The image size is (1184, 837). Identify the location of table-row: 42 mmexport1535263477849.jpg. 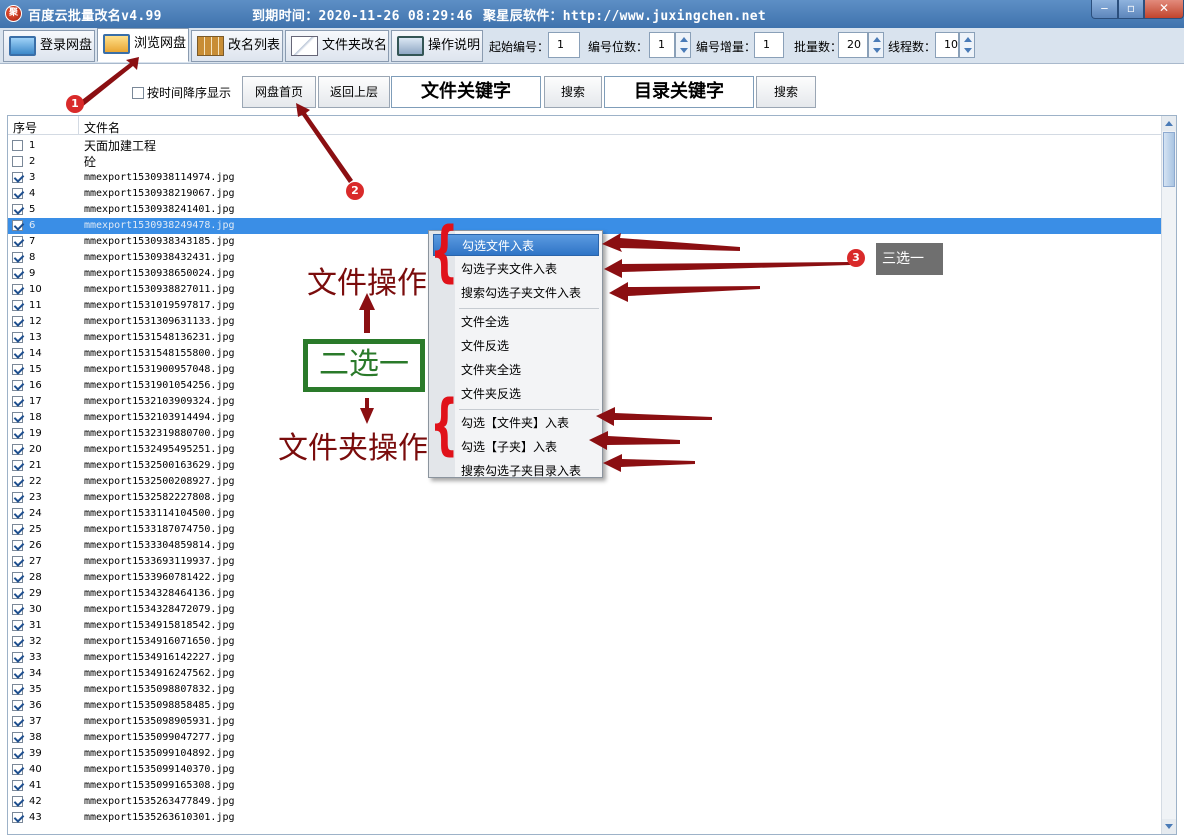
(588, 802).